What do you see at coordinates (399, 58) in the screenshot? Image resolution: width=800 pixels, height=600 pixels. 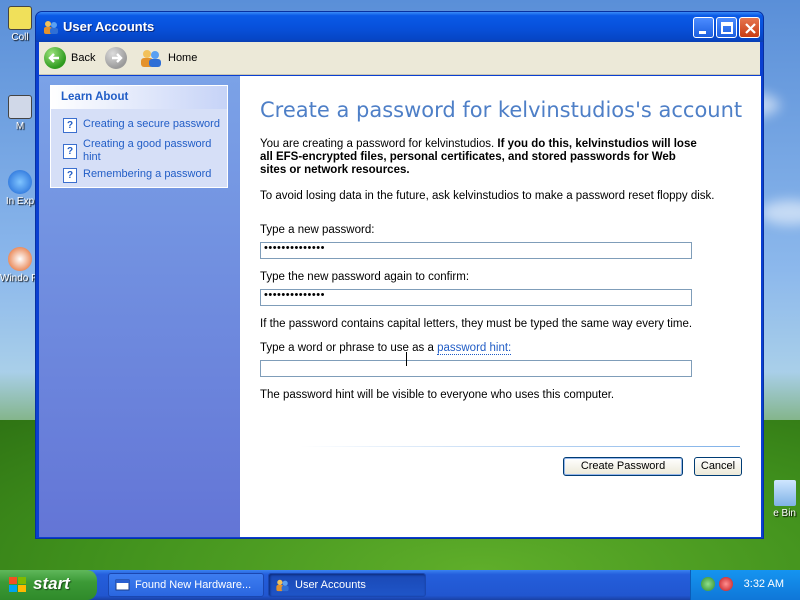 I see `navigation-toolbar: Back Home` at bounding box center [399, 58].